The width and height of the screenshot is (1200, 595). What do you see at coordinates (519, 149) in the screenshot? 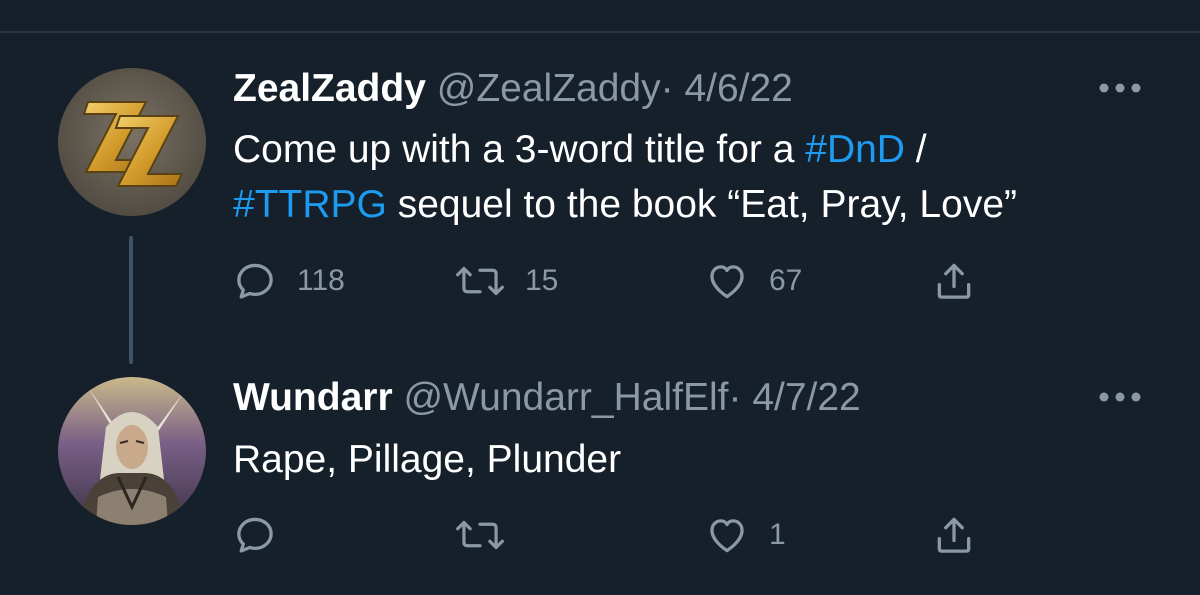
I see `tweet-text-part: Come up with a 3-word title for a` at bounding box center [519, 149].